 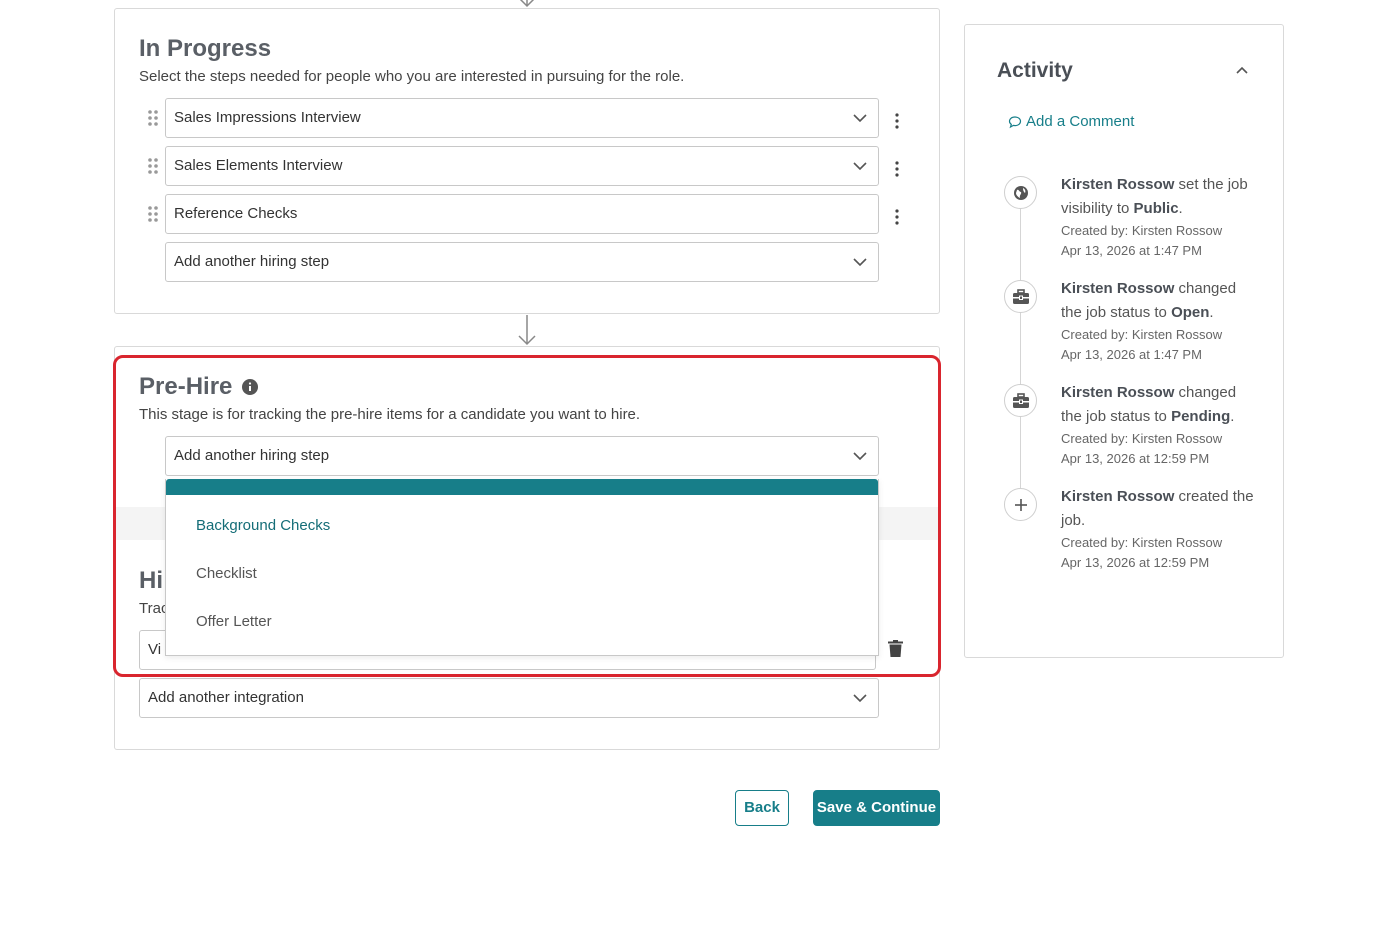 What do you see at coordinates (527, 330) in the screenshot?
I see `arrow-down-icon` at bounding box center [527, 330].